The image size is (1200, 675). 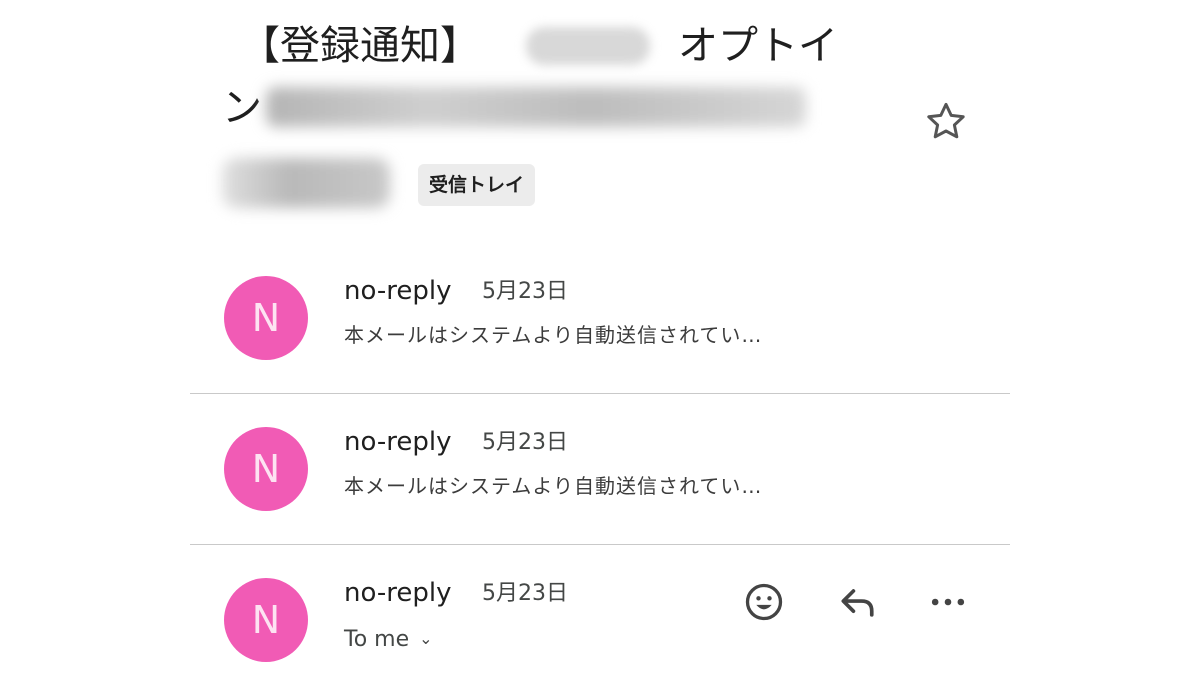 I want to click on subject-suffix: オプトイ, so click(x=758, y=46).